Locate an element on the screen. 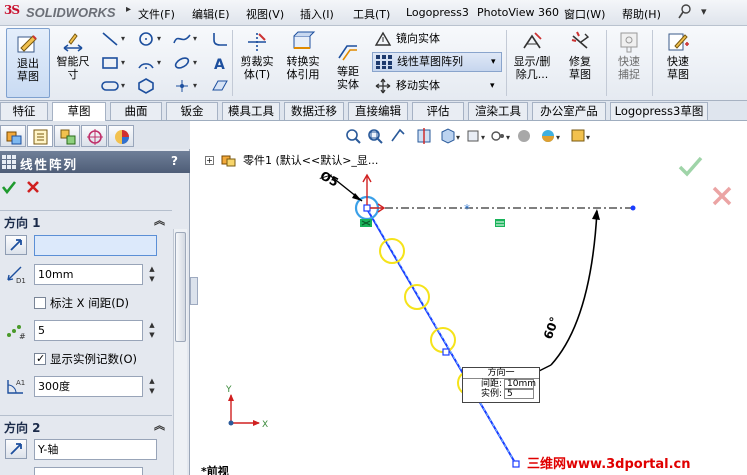  menu-insert: 插入(I) is located at coordinates (317, 14).